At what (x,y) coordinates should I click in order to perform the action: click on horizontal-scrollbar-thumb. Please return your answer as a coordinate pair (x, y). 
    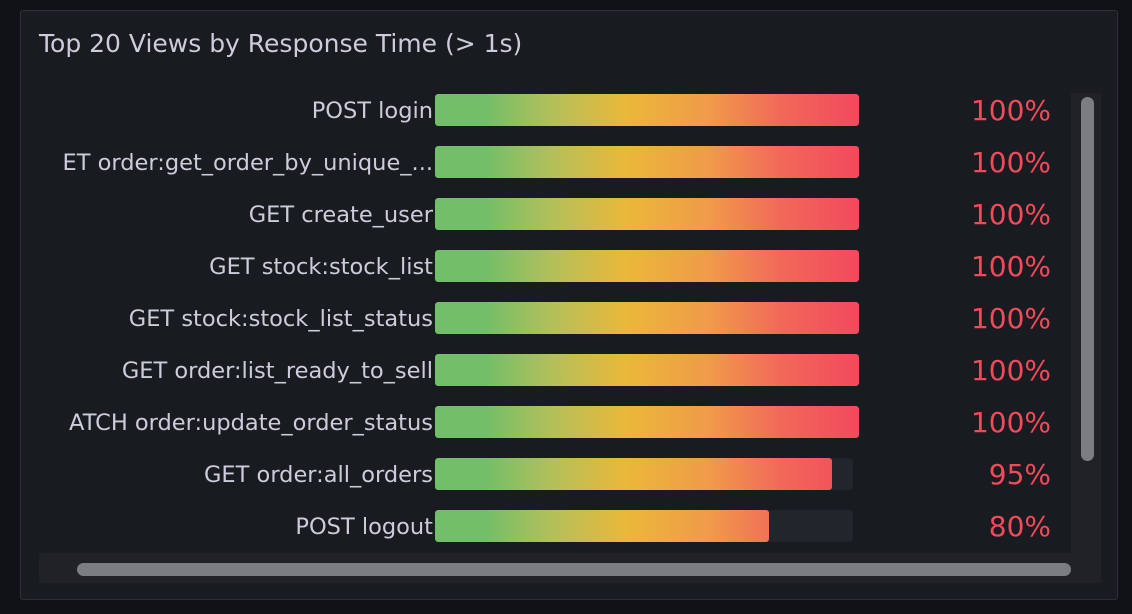
    Looking at the image, I should click on (574, 569).